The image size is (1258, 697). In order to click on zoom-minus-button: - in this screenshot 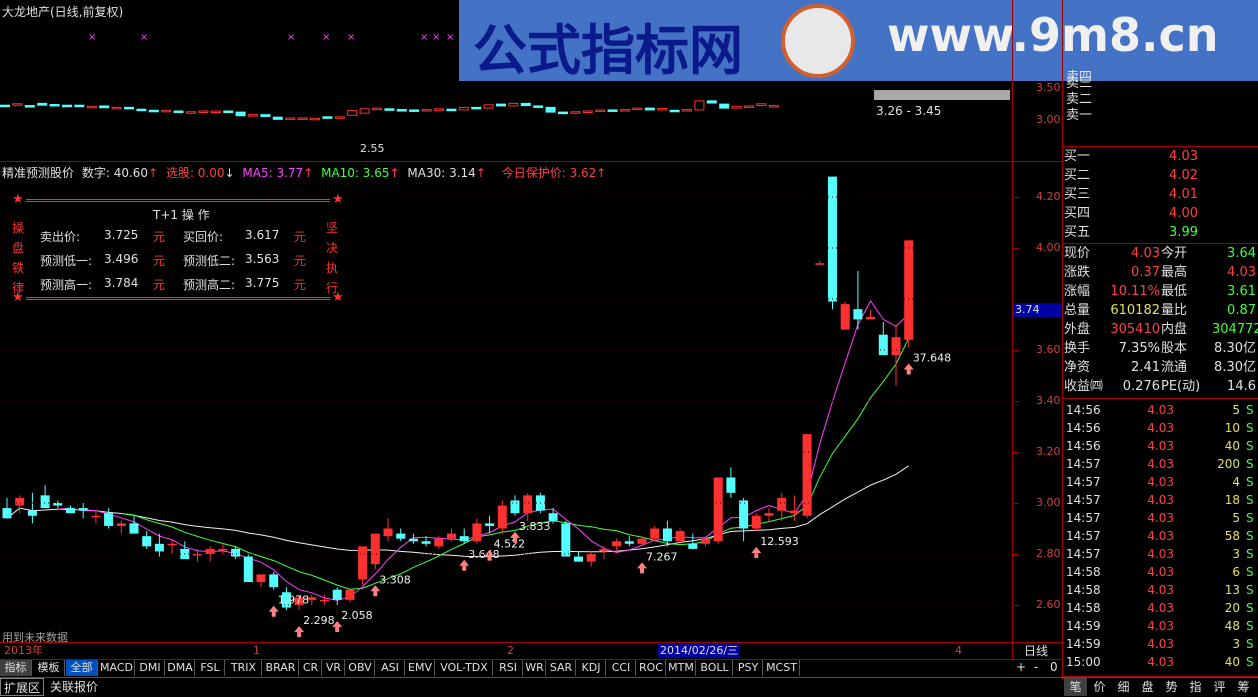, I will do `click(1036, 667)`.